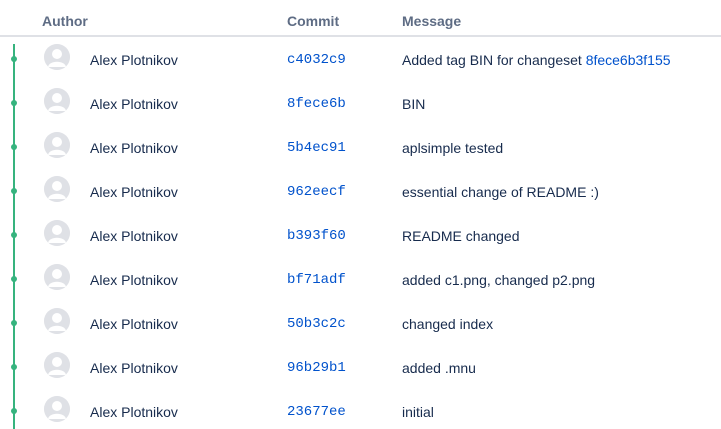 This screenshot has width=721, height=429. I want to click on commit-row: Alex Plotnikov 50b3c2c changed index, so click(360, 323).